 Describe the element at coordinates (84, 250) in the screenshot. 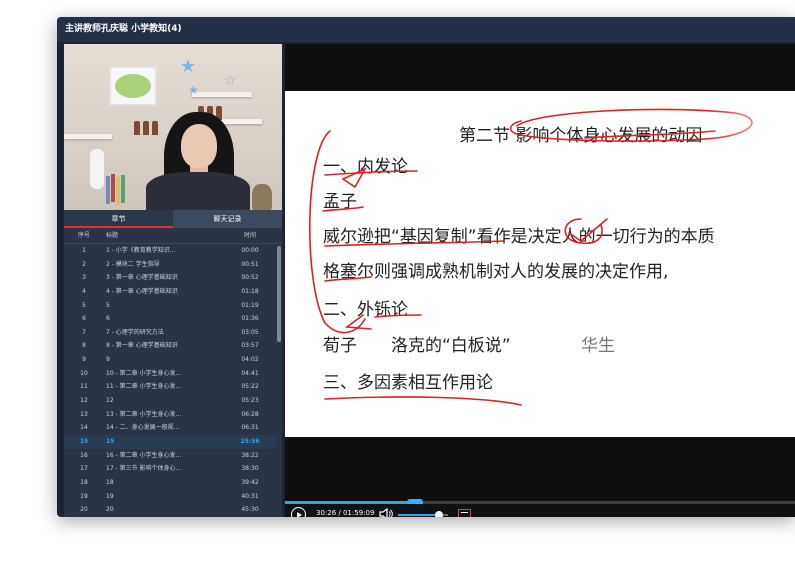

I see `chapter-num: 1` at that location.